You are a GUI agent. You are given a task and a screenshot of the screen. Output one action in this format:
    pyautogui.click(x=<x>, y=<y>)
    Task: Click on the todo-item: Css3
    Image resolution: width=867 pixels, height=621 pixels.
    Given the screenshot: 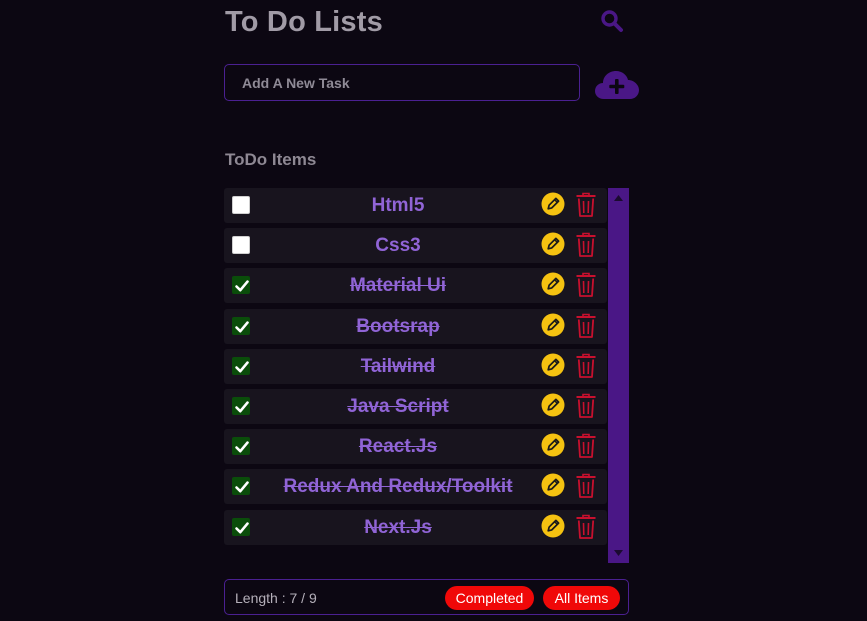 What is the action you would take?
    pyautogui.click(x=415, y=245)
    